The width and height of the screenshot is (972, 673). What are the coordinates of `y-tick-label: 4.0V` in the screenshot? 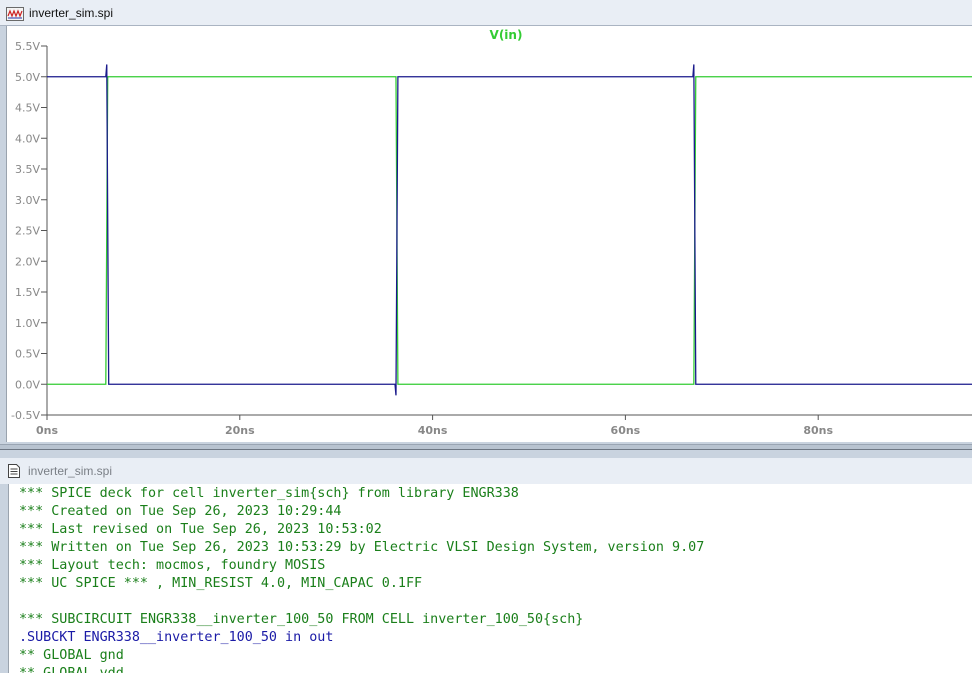 It's located at (27, 138).